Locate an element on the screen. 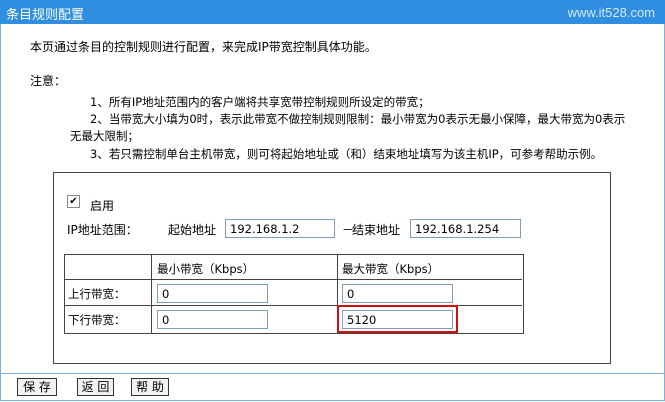  watermark: www.it528.com is located at coordinates (611, 12).